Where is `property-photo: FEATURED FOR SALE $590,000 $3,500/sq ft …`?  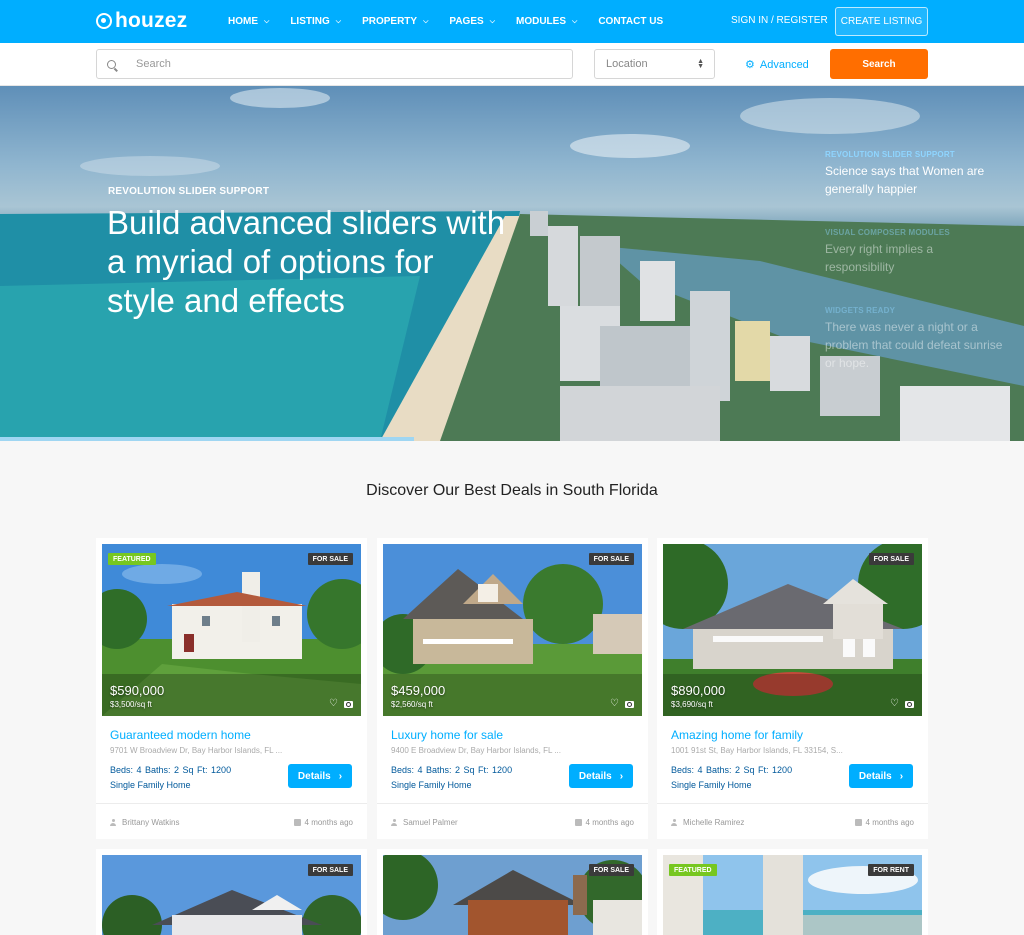
property-photo: FEATURED FOR SALE $590,000 $3,500/sq ft … is located at coordinates (231, 630).